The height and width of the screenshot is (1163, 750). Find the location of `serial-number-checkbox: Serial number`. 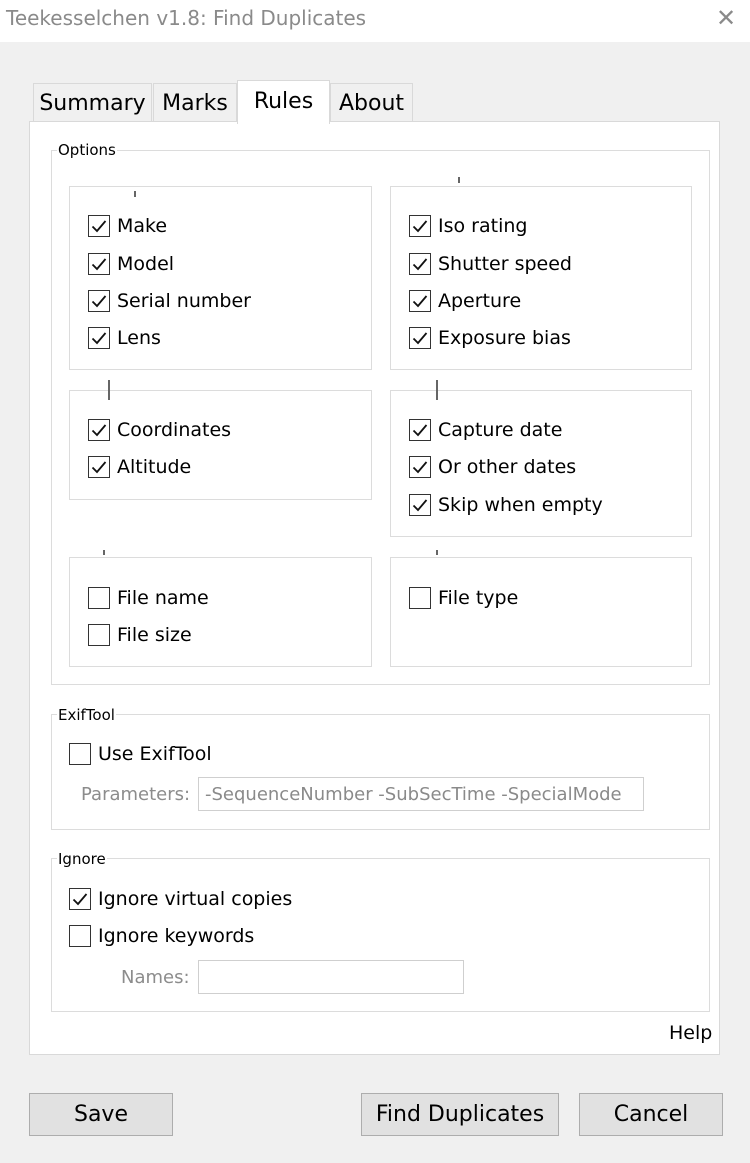

serial-number-checkbox: Serial number is located at coordinates (169, 301).